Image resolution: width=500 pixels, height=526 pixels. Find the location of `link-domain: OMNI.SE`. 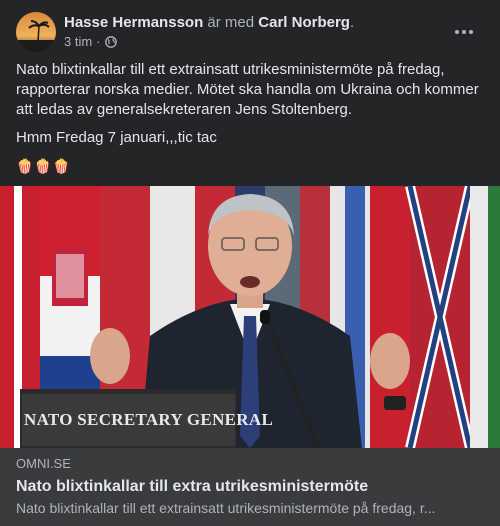

link-domain: OMNI.SE is located at coordinates (43, 463).